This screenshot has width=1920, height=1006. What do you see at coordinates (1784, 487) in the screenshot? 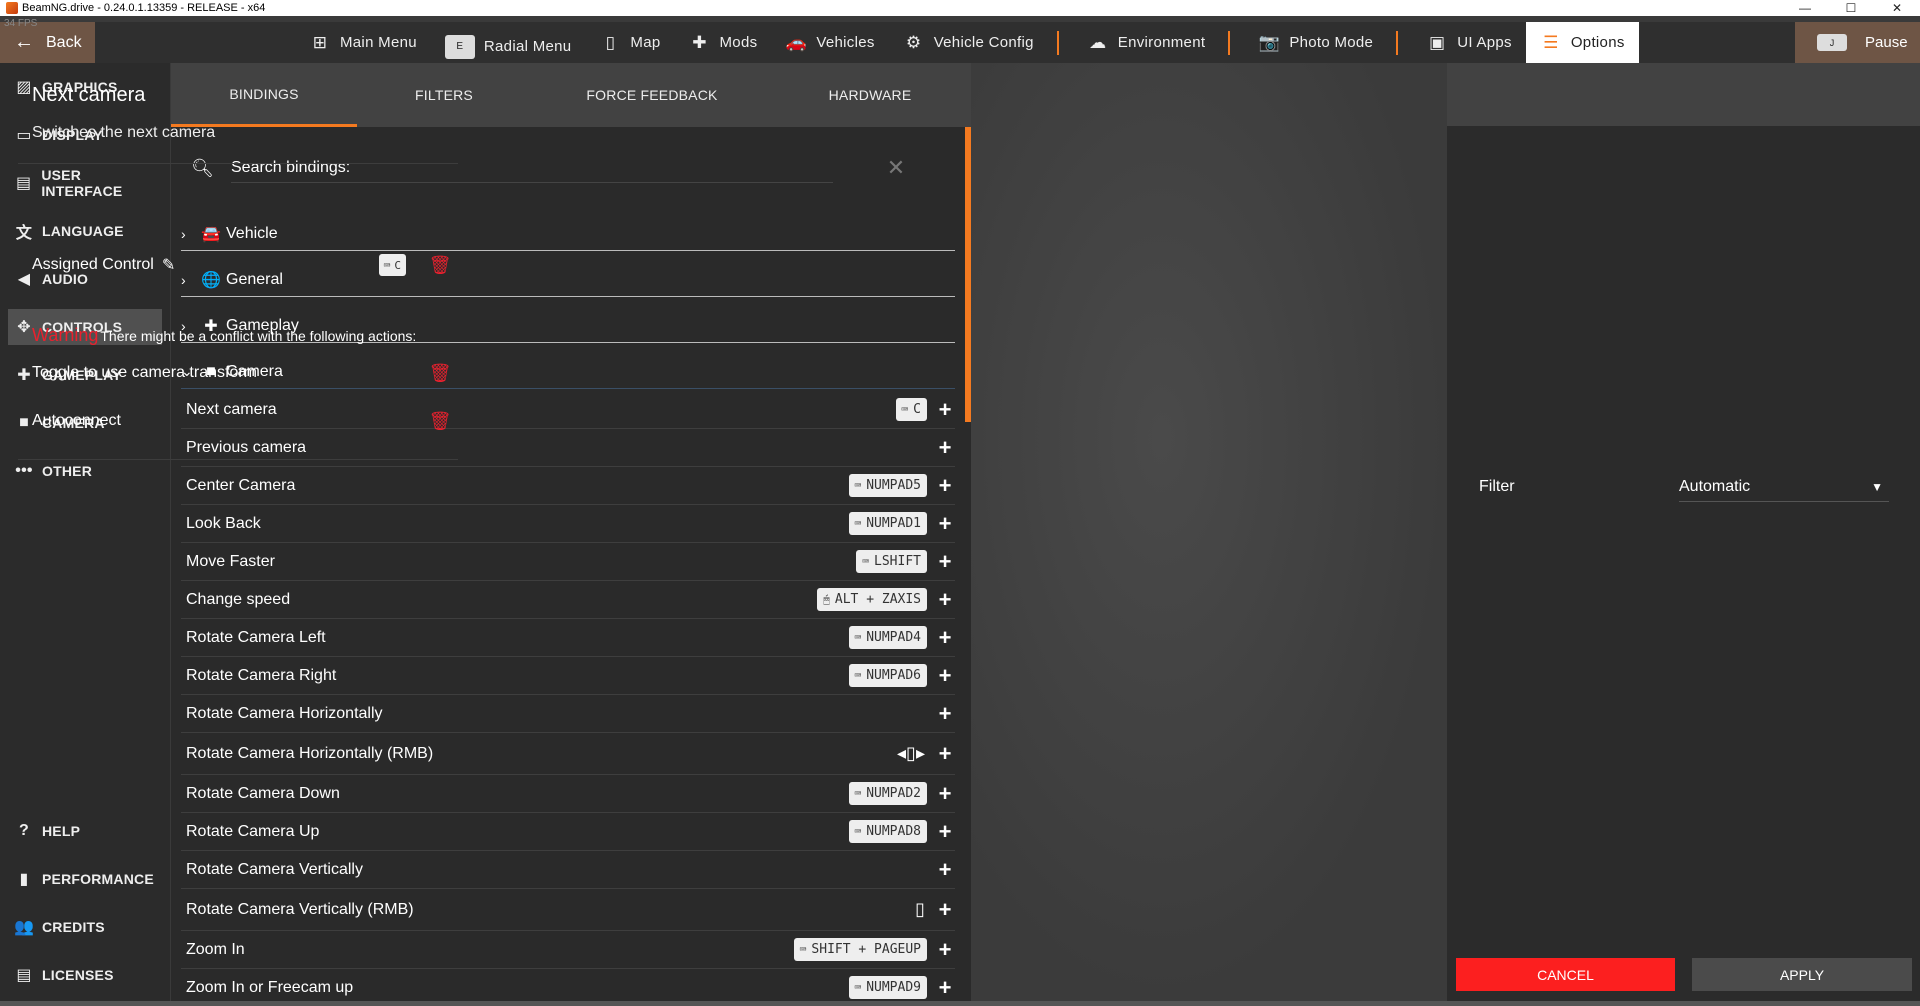
I see `filter-select: Automatic ▼` at bounding box center [1784, 487].